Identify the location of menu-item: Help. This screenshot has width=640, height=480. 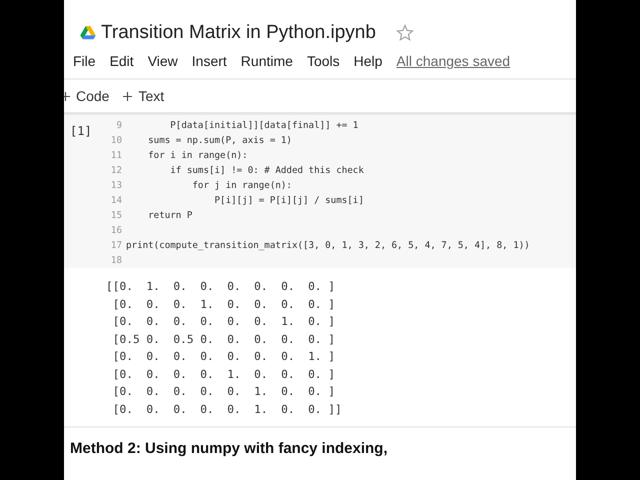
(368, 61).